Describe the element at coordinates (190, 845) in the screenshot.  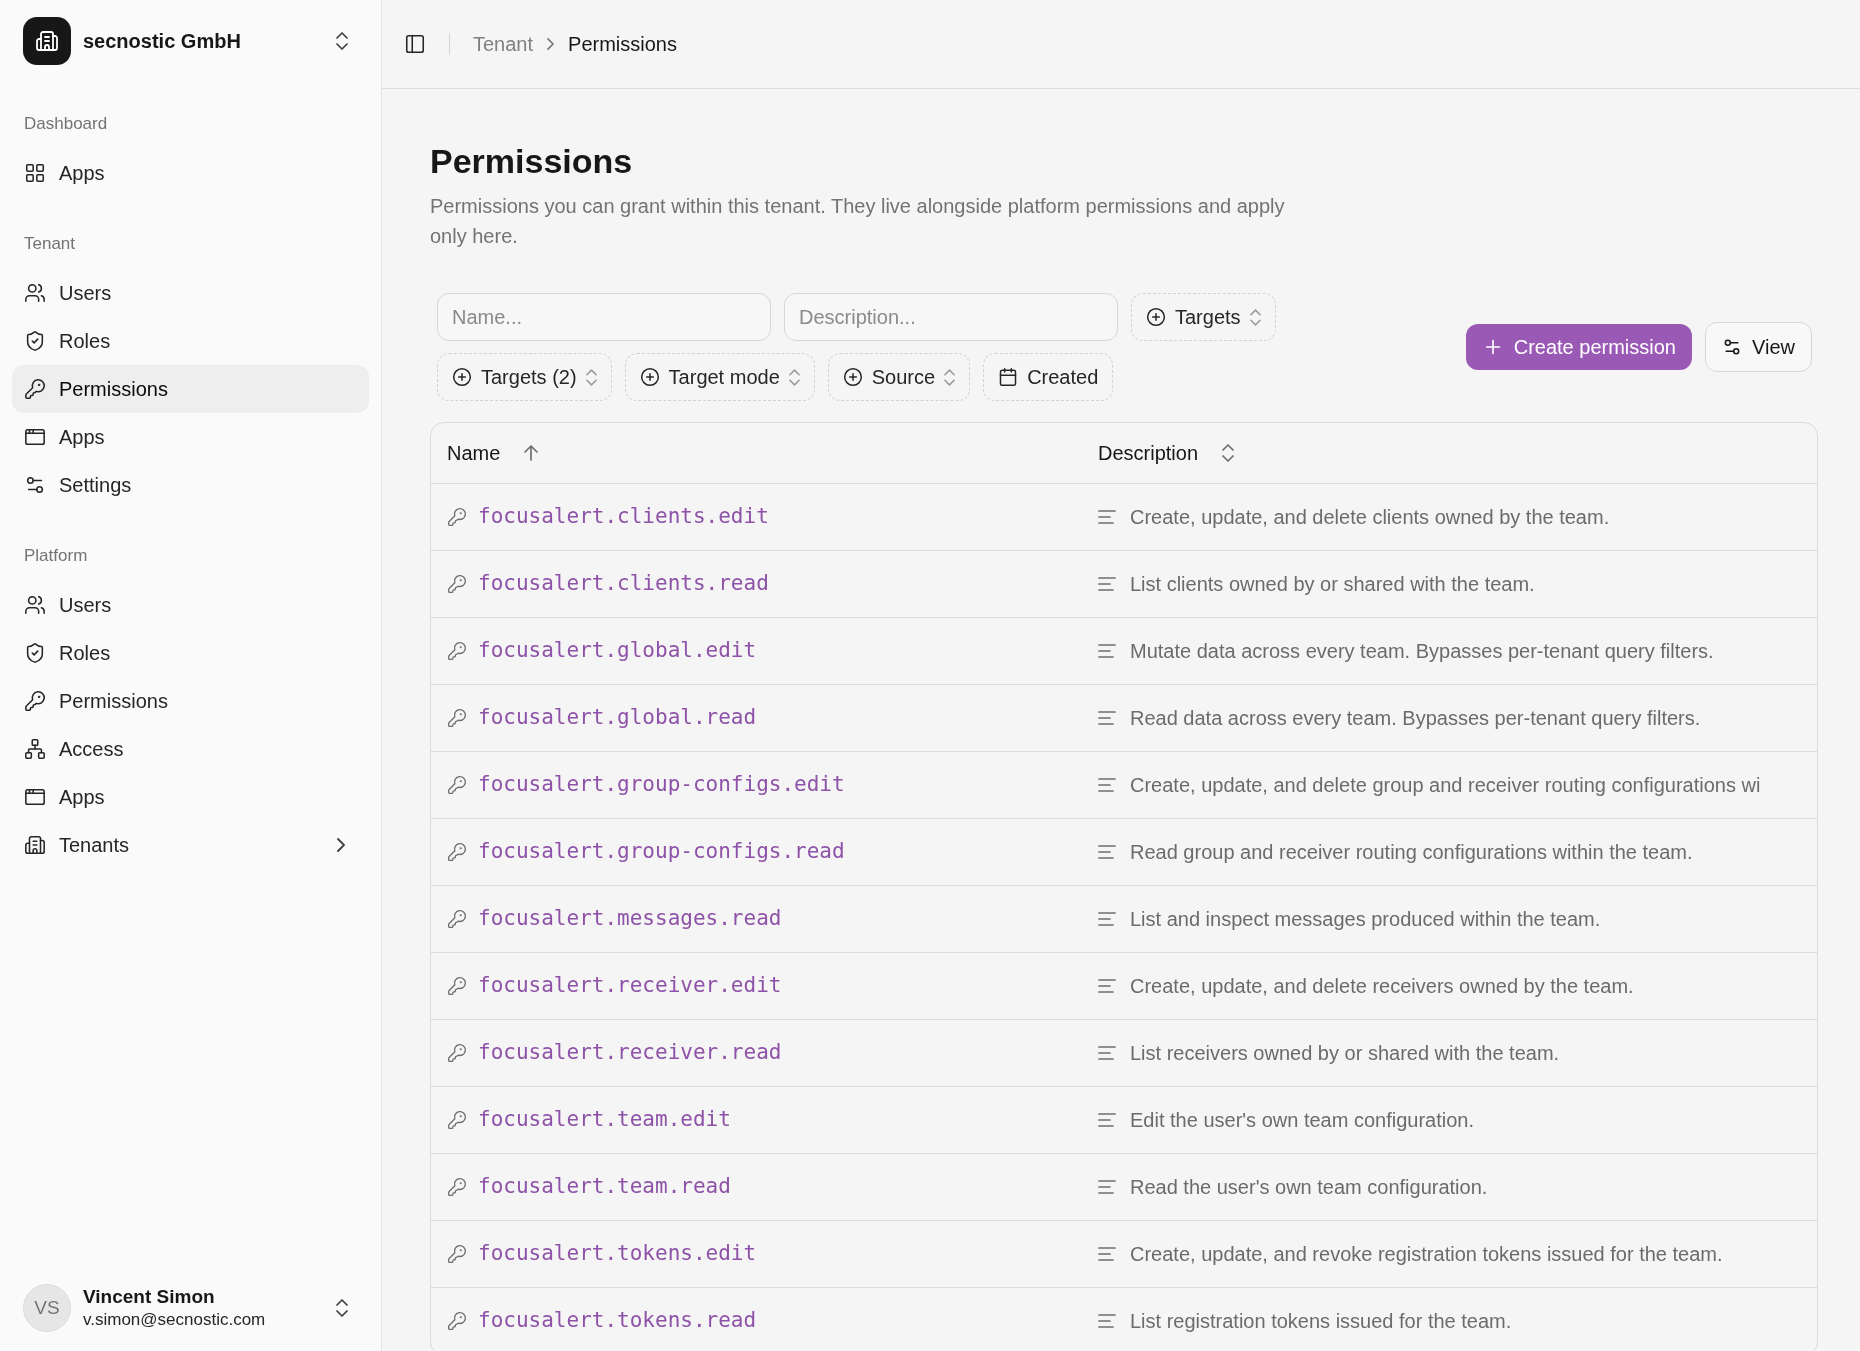
I see `sidebar-item: Tenants` at that location.